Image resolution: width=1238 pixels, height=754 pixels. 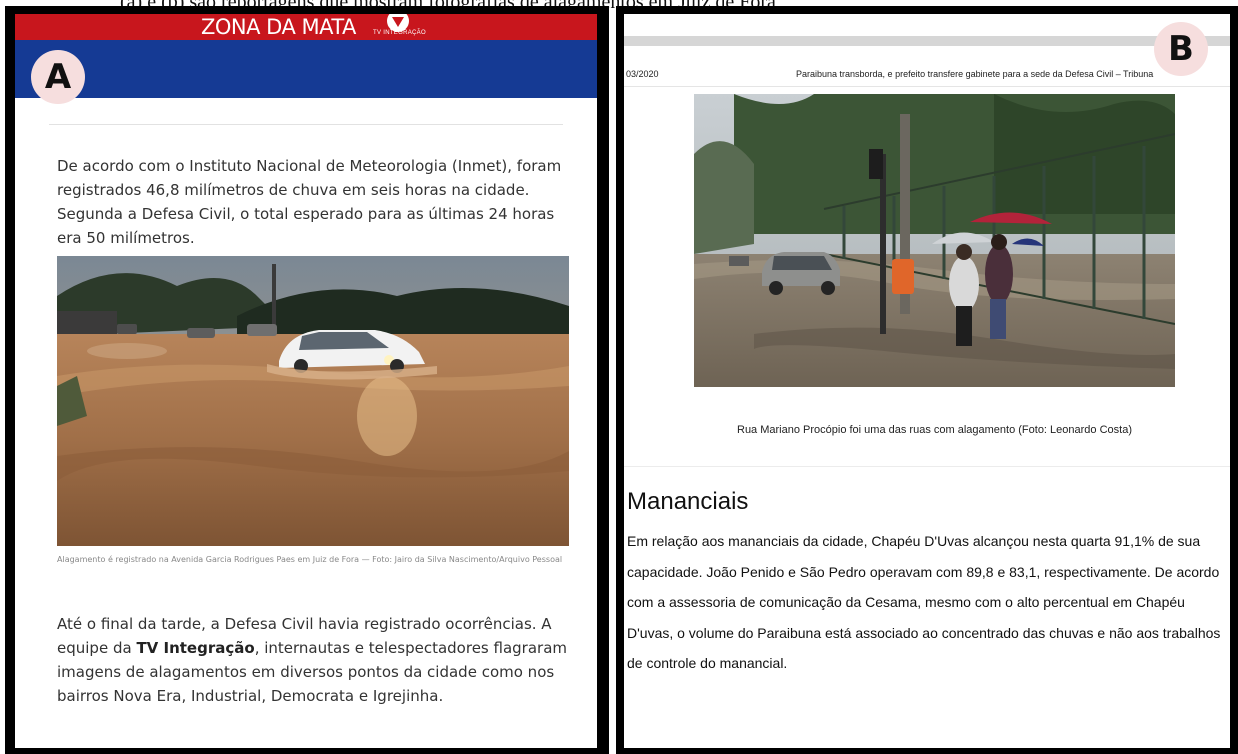 I want to click on tv-integracao-link: TV Integração, so click(x=195, y=648).